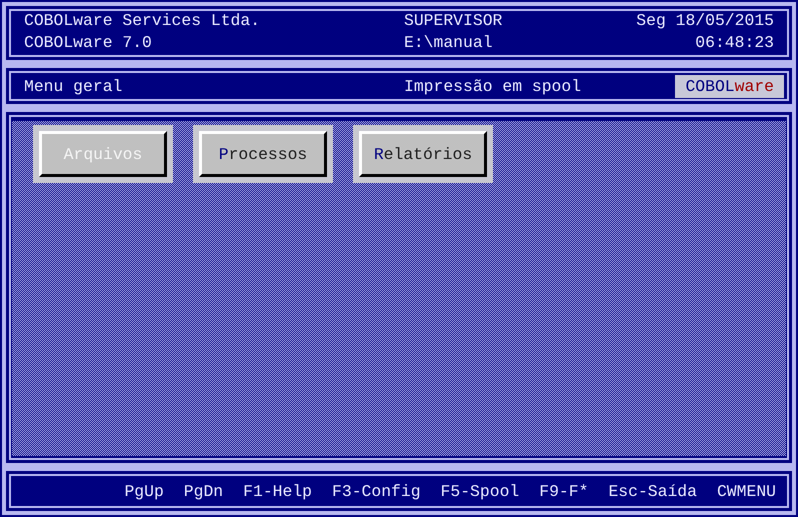 The width and height of the screenshot is (798, 517). Describe the element at coordinates (480, 491) in the screenshot. I see `function-key: F5-Spool` at that location.